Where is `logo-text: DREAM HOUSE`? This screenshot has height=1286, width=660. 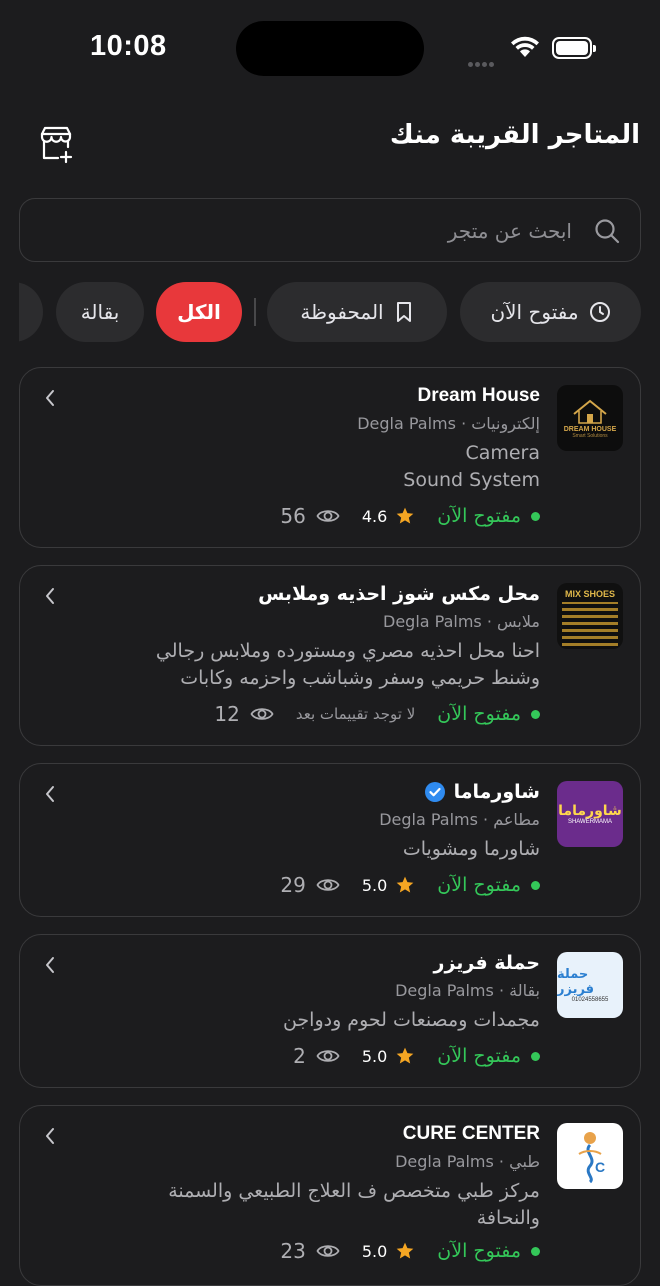
logo-text: DREAM HOUSE is located at coordinates (590, 429).